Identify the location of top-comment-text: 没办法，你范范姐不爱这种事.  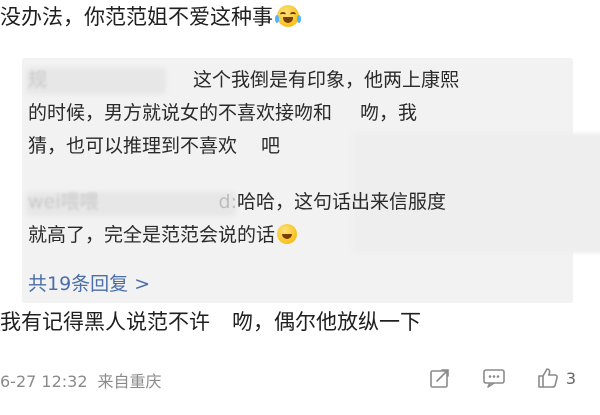
(136, 17).